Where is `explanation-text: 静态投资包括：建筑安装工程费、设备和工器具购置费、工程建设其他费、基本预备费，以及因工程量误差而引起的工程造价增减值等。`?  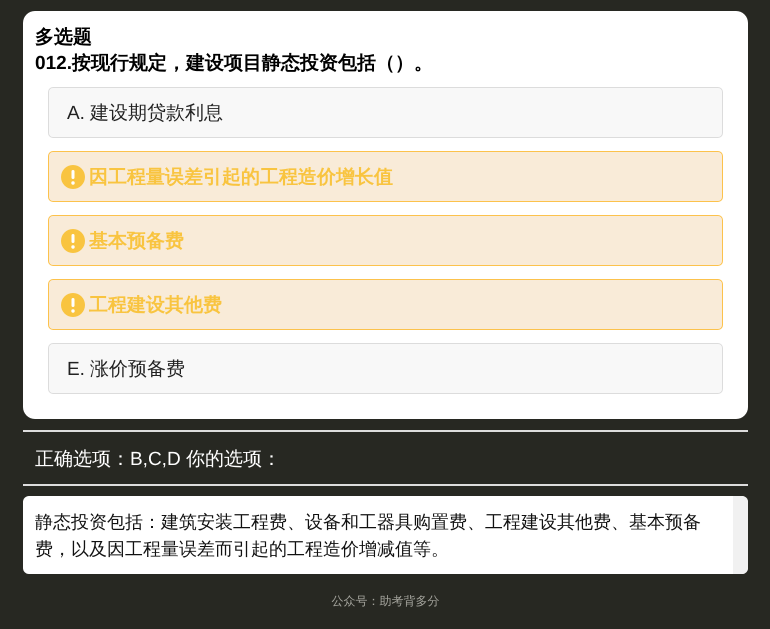 explanation-text: 静态投资包括：建筑安装工程费、设备和工器具购置费、工程建设其他费、基本预备费，以及因工程量误差而引起的工程造价增减值等。 is located at coordinates (368, 536).